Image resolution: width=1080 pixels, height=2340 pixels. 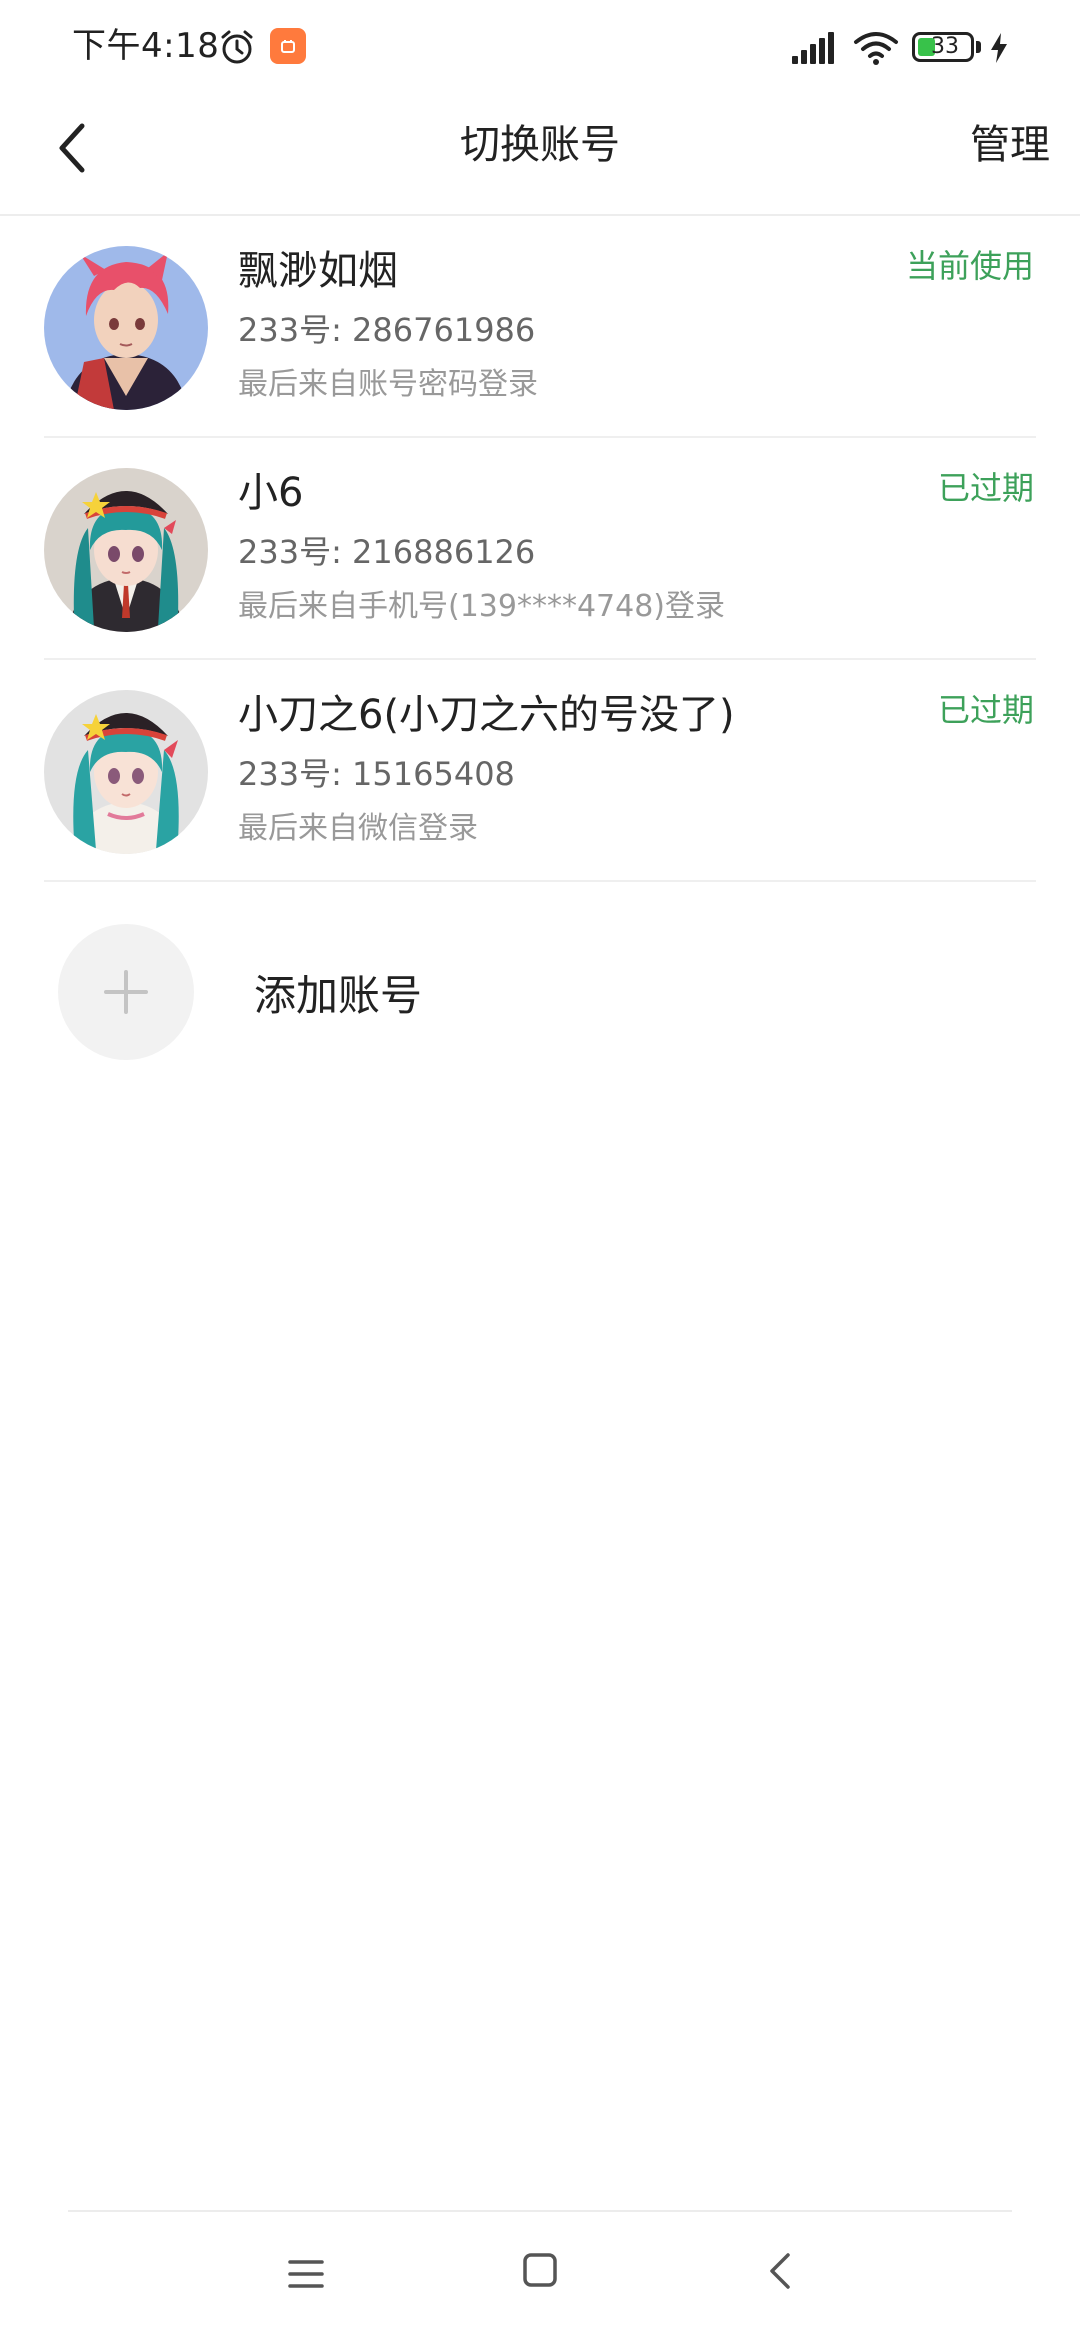 What do you see at coordinates (978, 47) in the screenshot?
I see `battery-tip` at bounding box center [978, 47].